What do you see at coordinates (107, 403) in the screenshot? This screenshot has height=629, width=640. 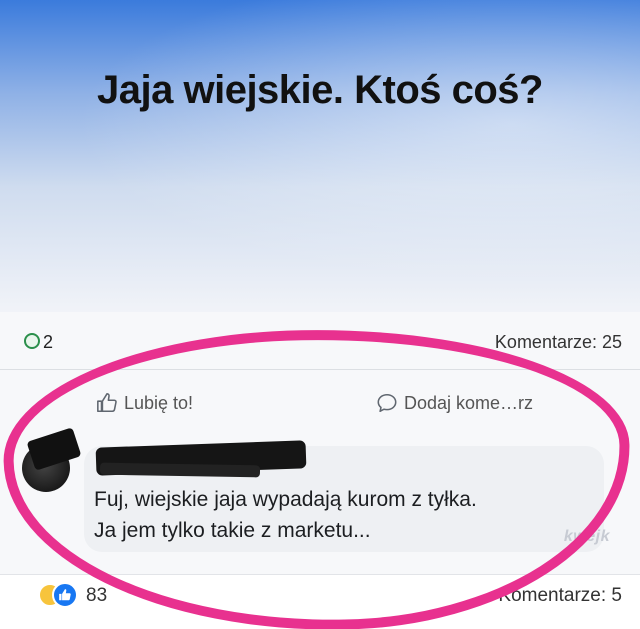 I see `like-thumb-icon` at bounding box center [107, 403].